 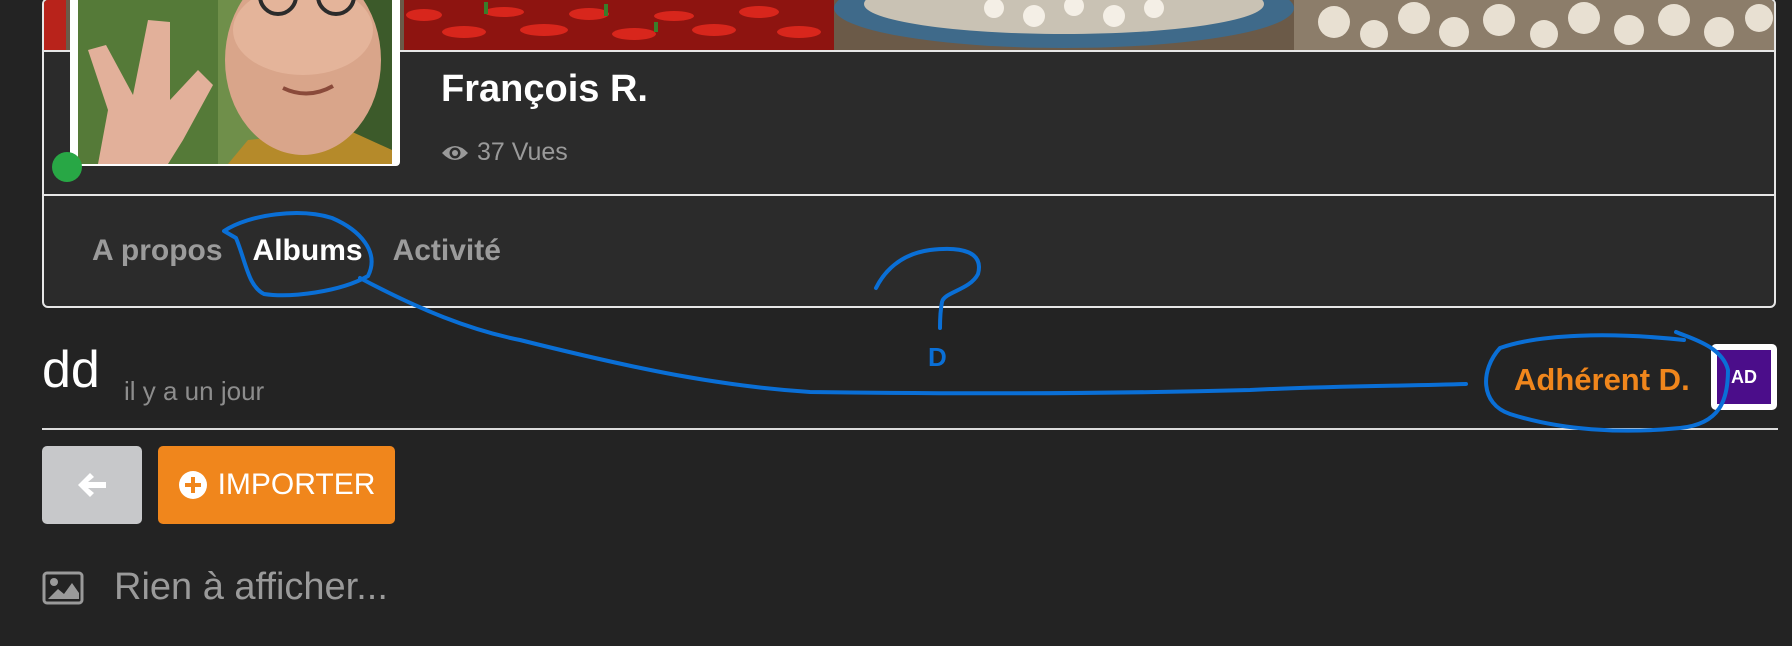 What do you see at coordinates (157, 251) in the screenshot?
I see `tab-a-propos: A propos` at bounding box center [157, 251].